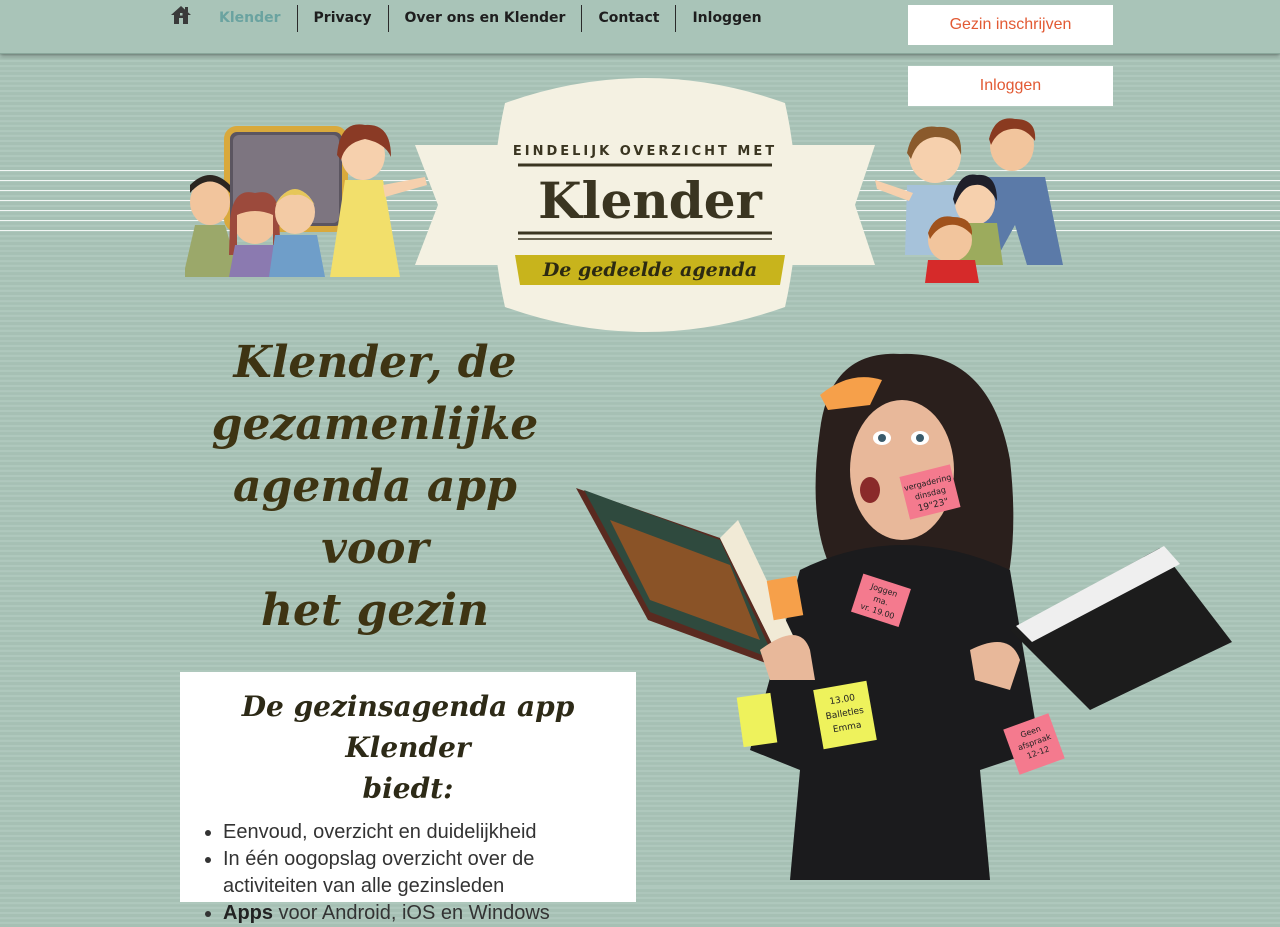 The width and height of the screenshot is (1280, 927). What do you see at coordinates (411, 913) in the screenshot?
I see `apps-platforms: voor Android, iOS en Windows` at bounding box center [411, 913].